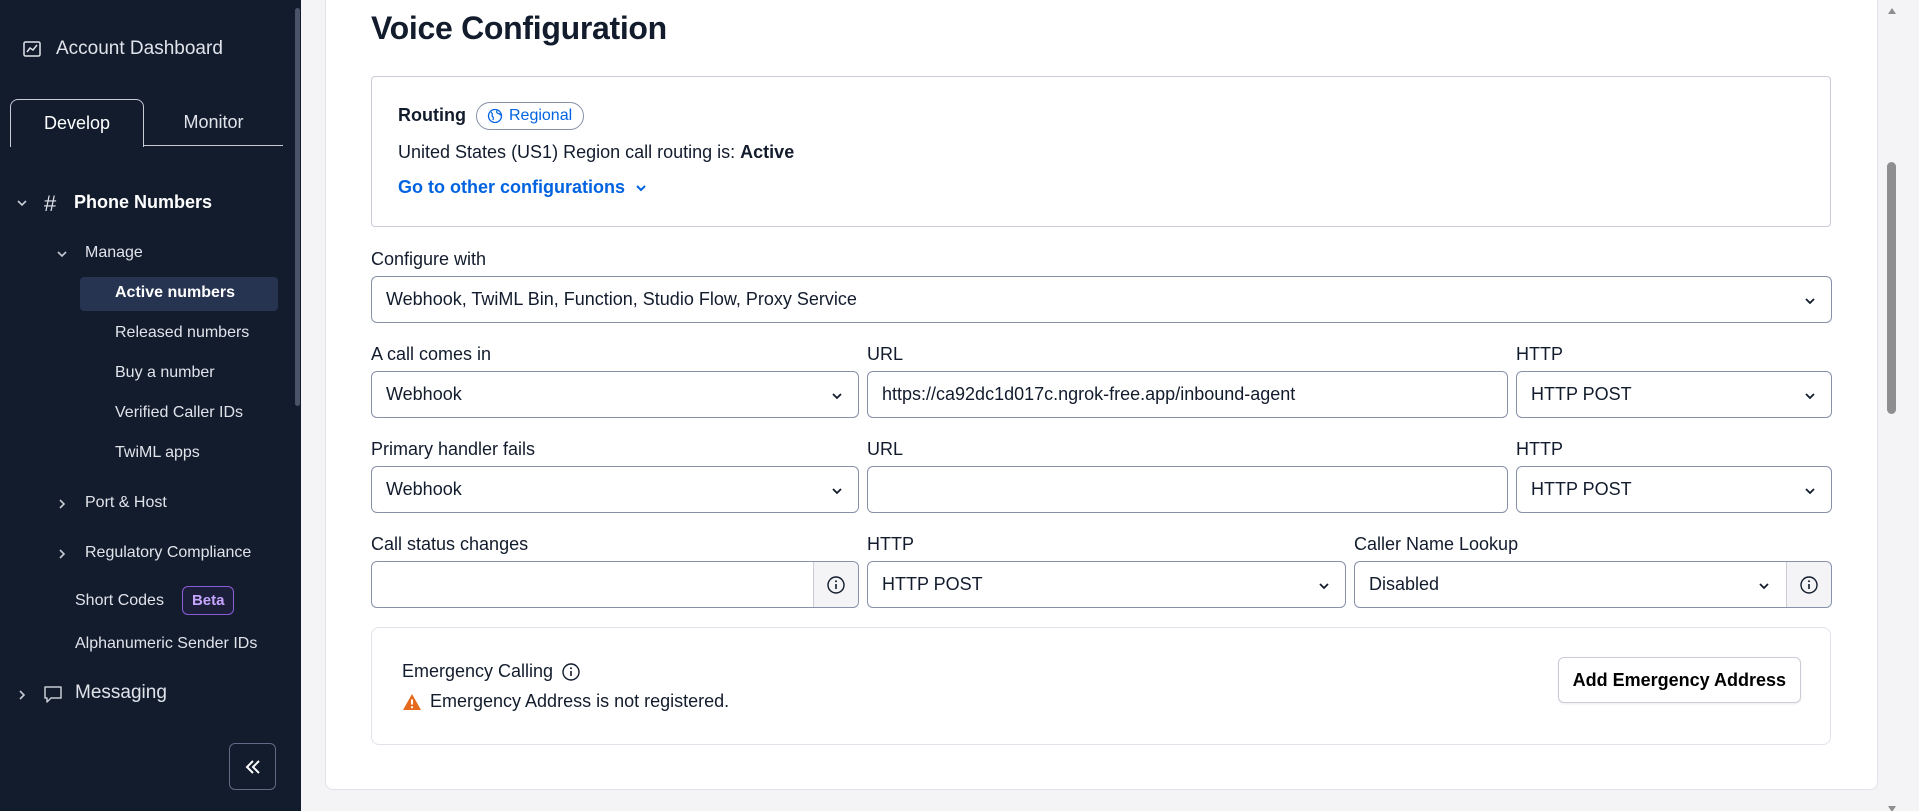 Image resolution: width=1919 pixels, height=811 pixels. Describe the element at coordinates (885, 449) in the screenshot. I see `fallback-url-label: URL` at that location.